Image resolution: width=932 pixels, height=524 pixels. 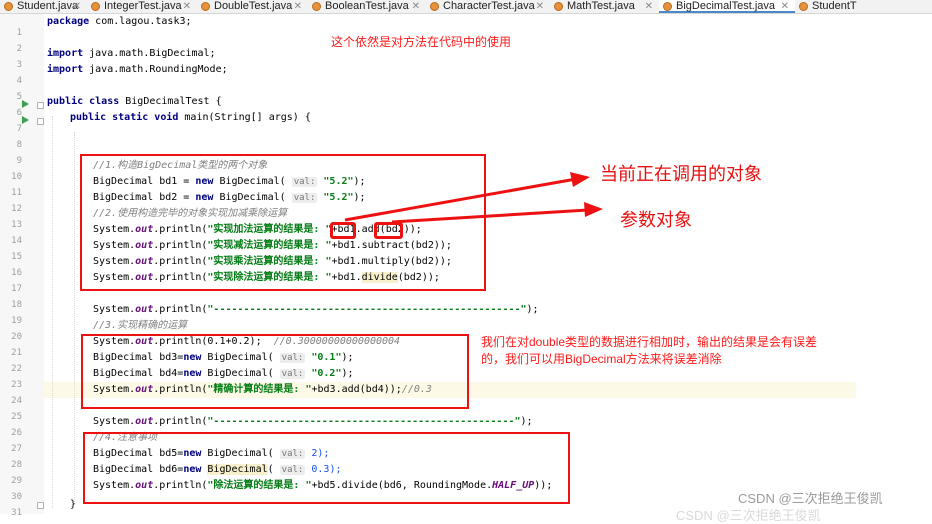 I want to click on code-text: java.math.BigDecimal;, so click(x=149, y=53).